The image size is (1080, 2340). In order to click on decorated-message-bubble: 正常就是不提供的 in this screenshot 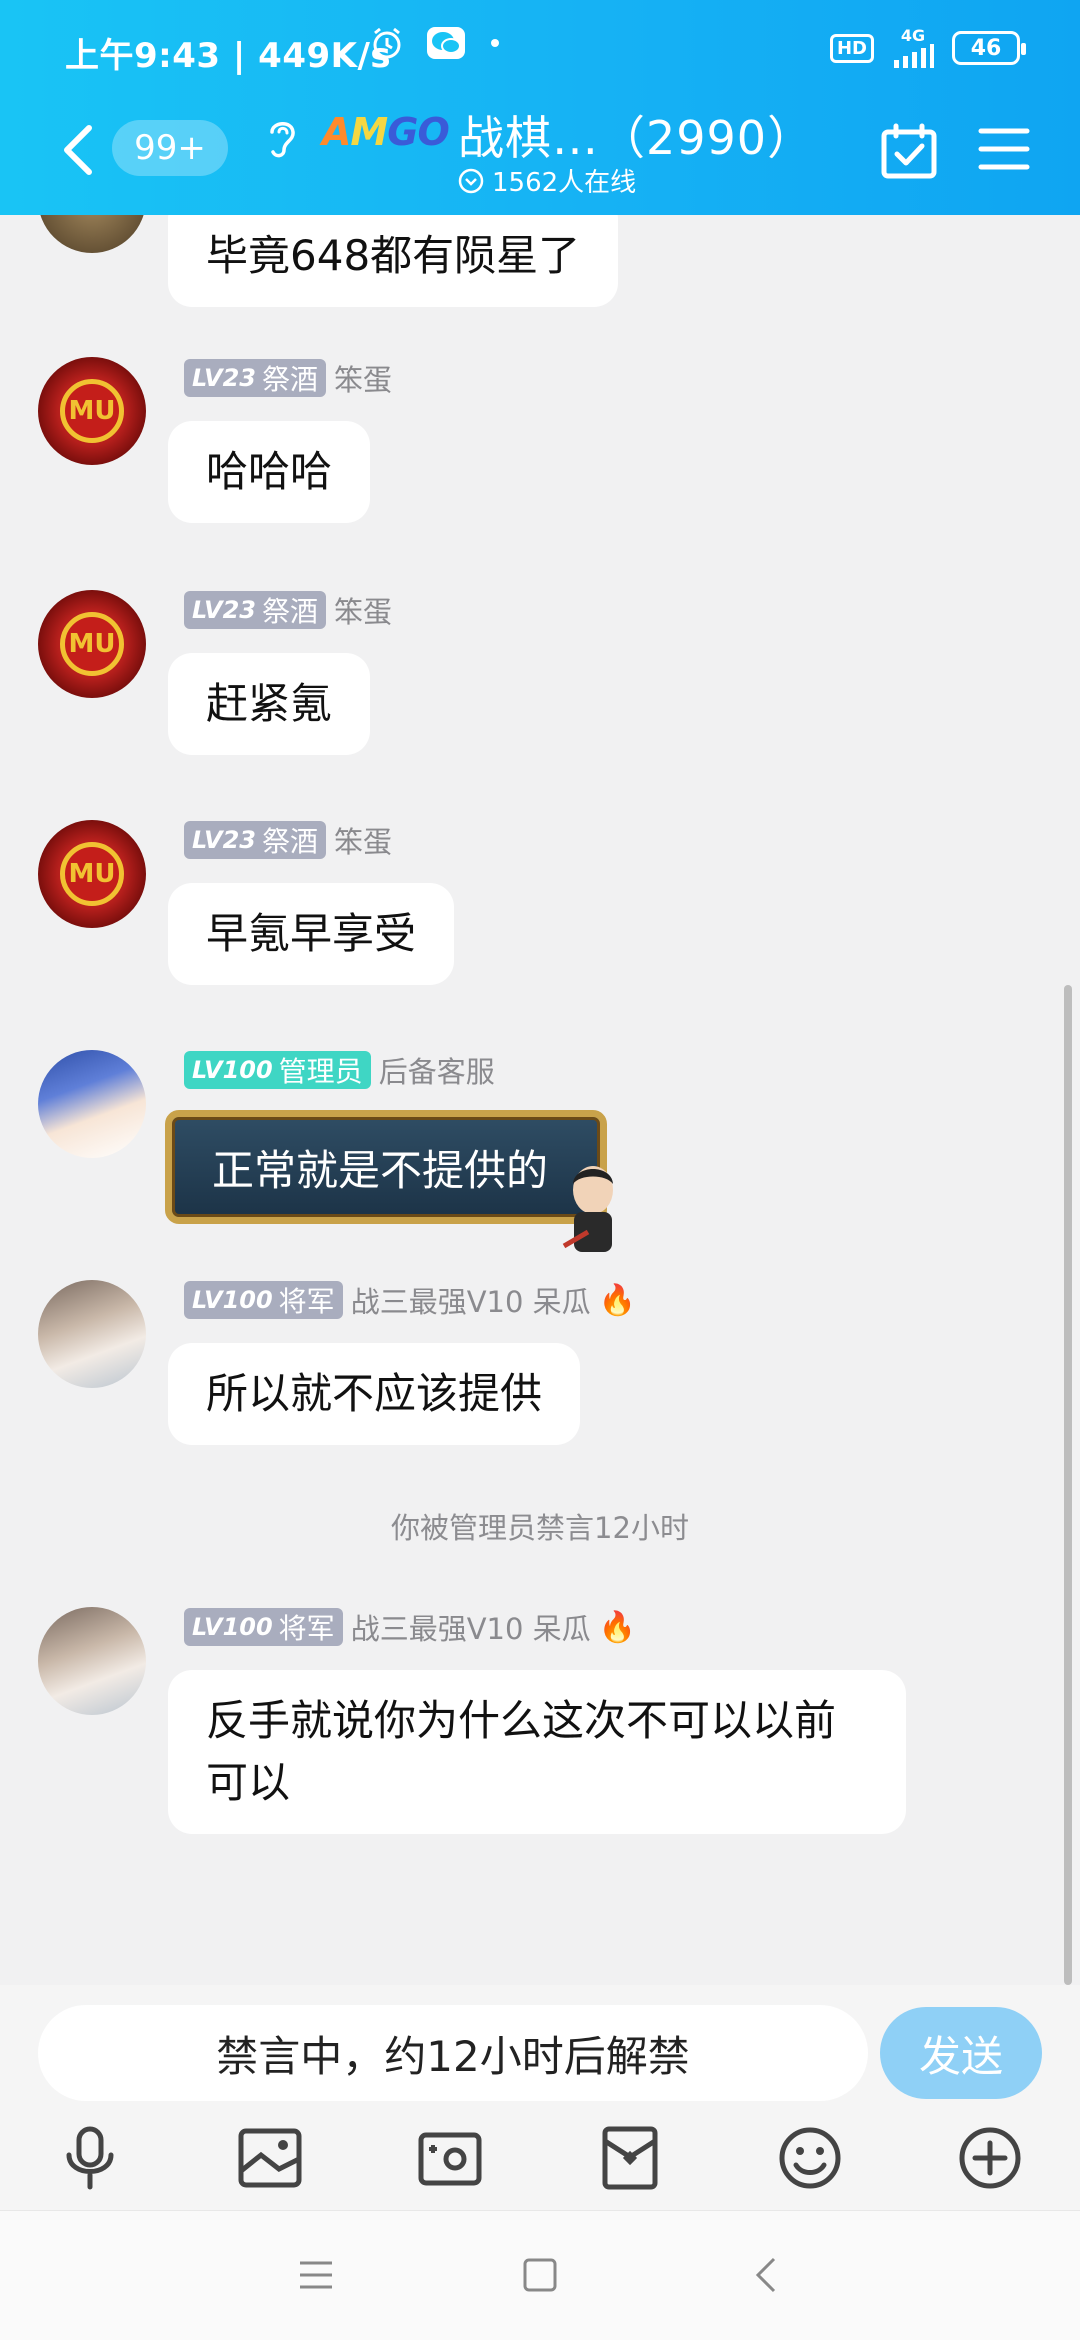, I will do `click(386, 1167)`.